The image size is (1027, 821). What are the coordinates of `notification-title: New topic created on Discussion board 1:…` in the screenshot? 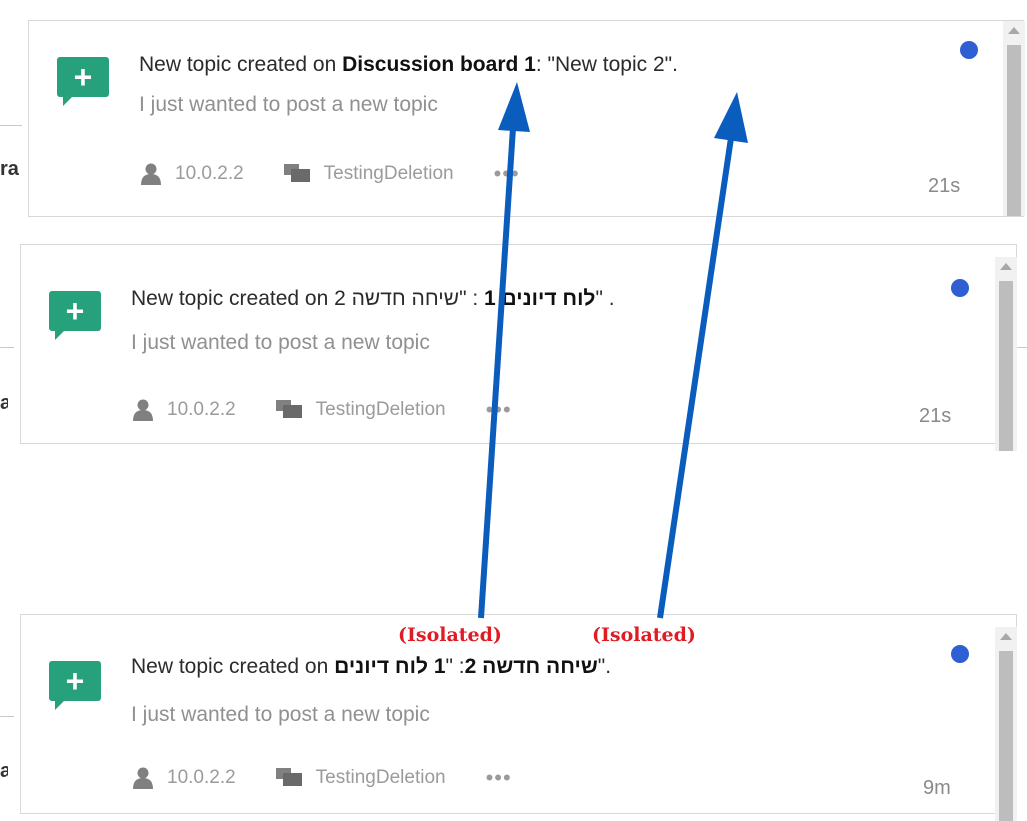 It's located at (408, 64).